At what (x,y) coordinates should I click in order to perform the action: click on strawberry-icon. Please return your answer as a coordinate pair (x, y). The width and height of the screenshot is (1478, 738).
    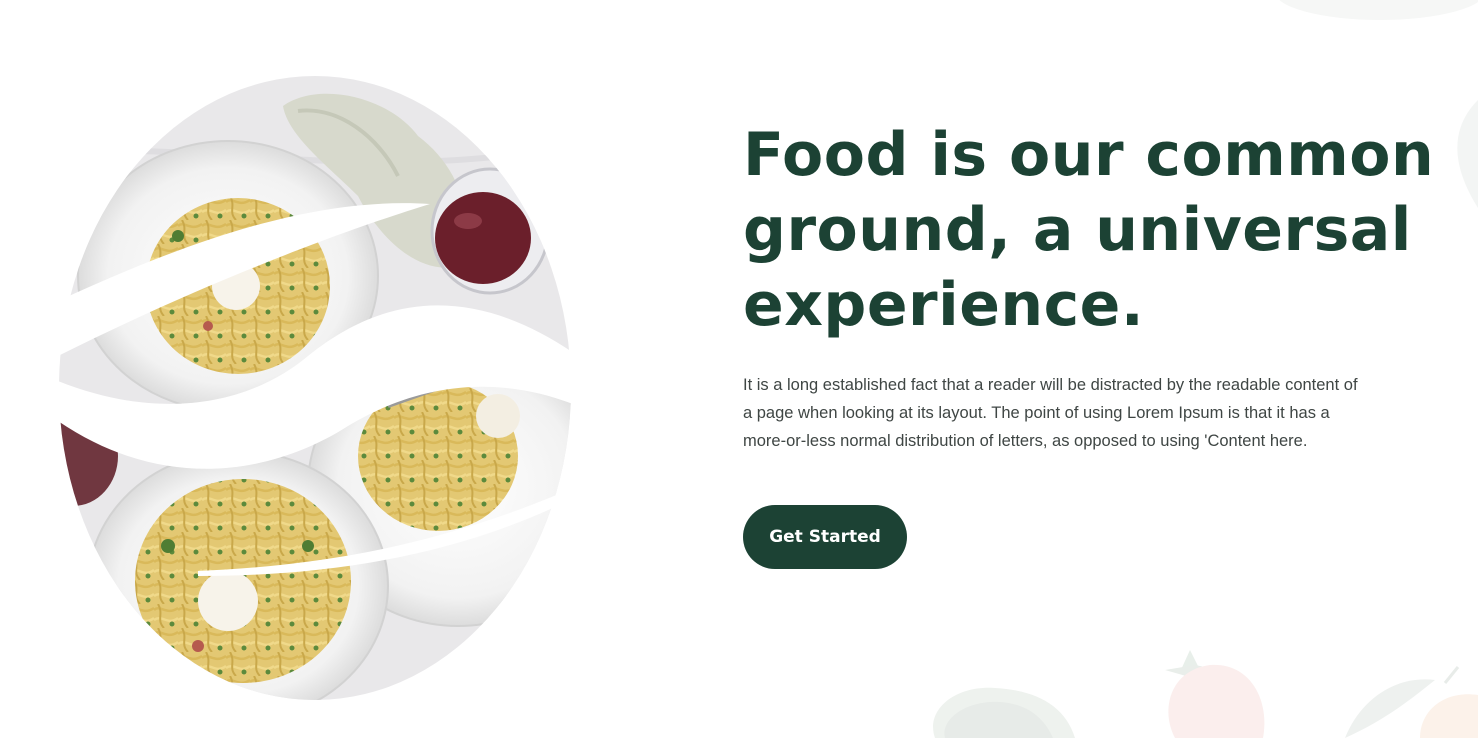
    Looking at the image, I should click on (1215, 692).